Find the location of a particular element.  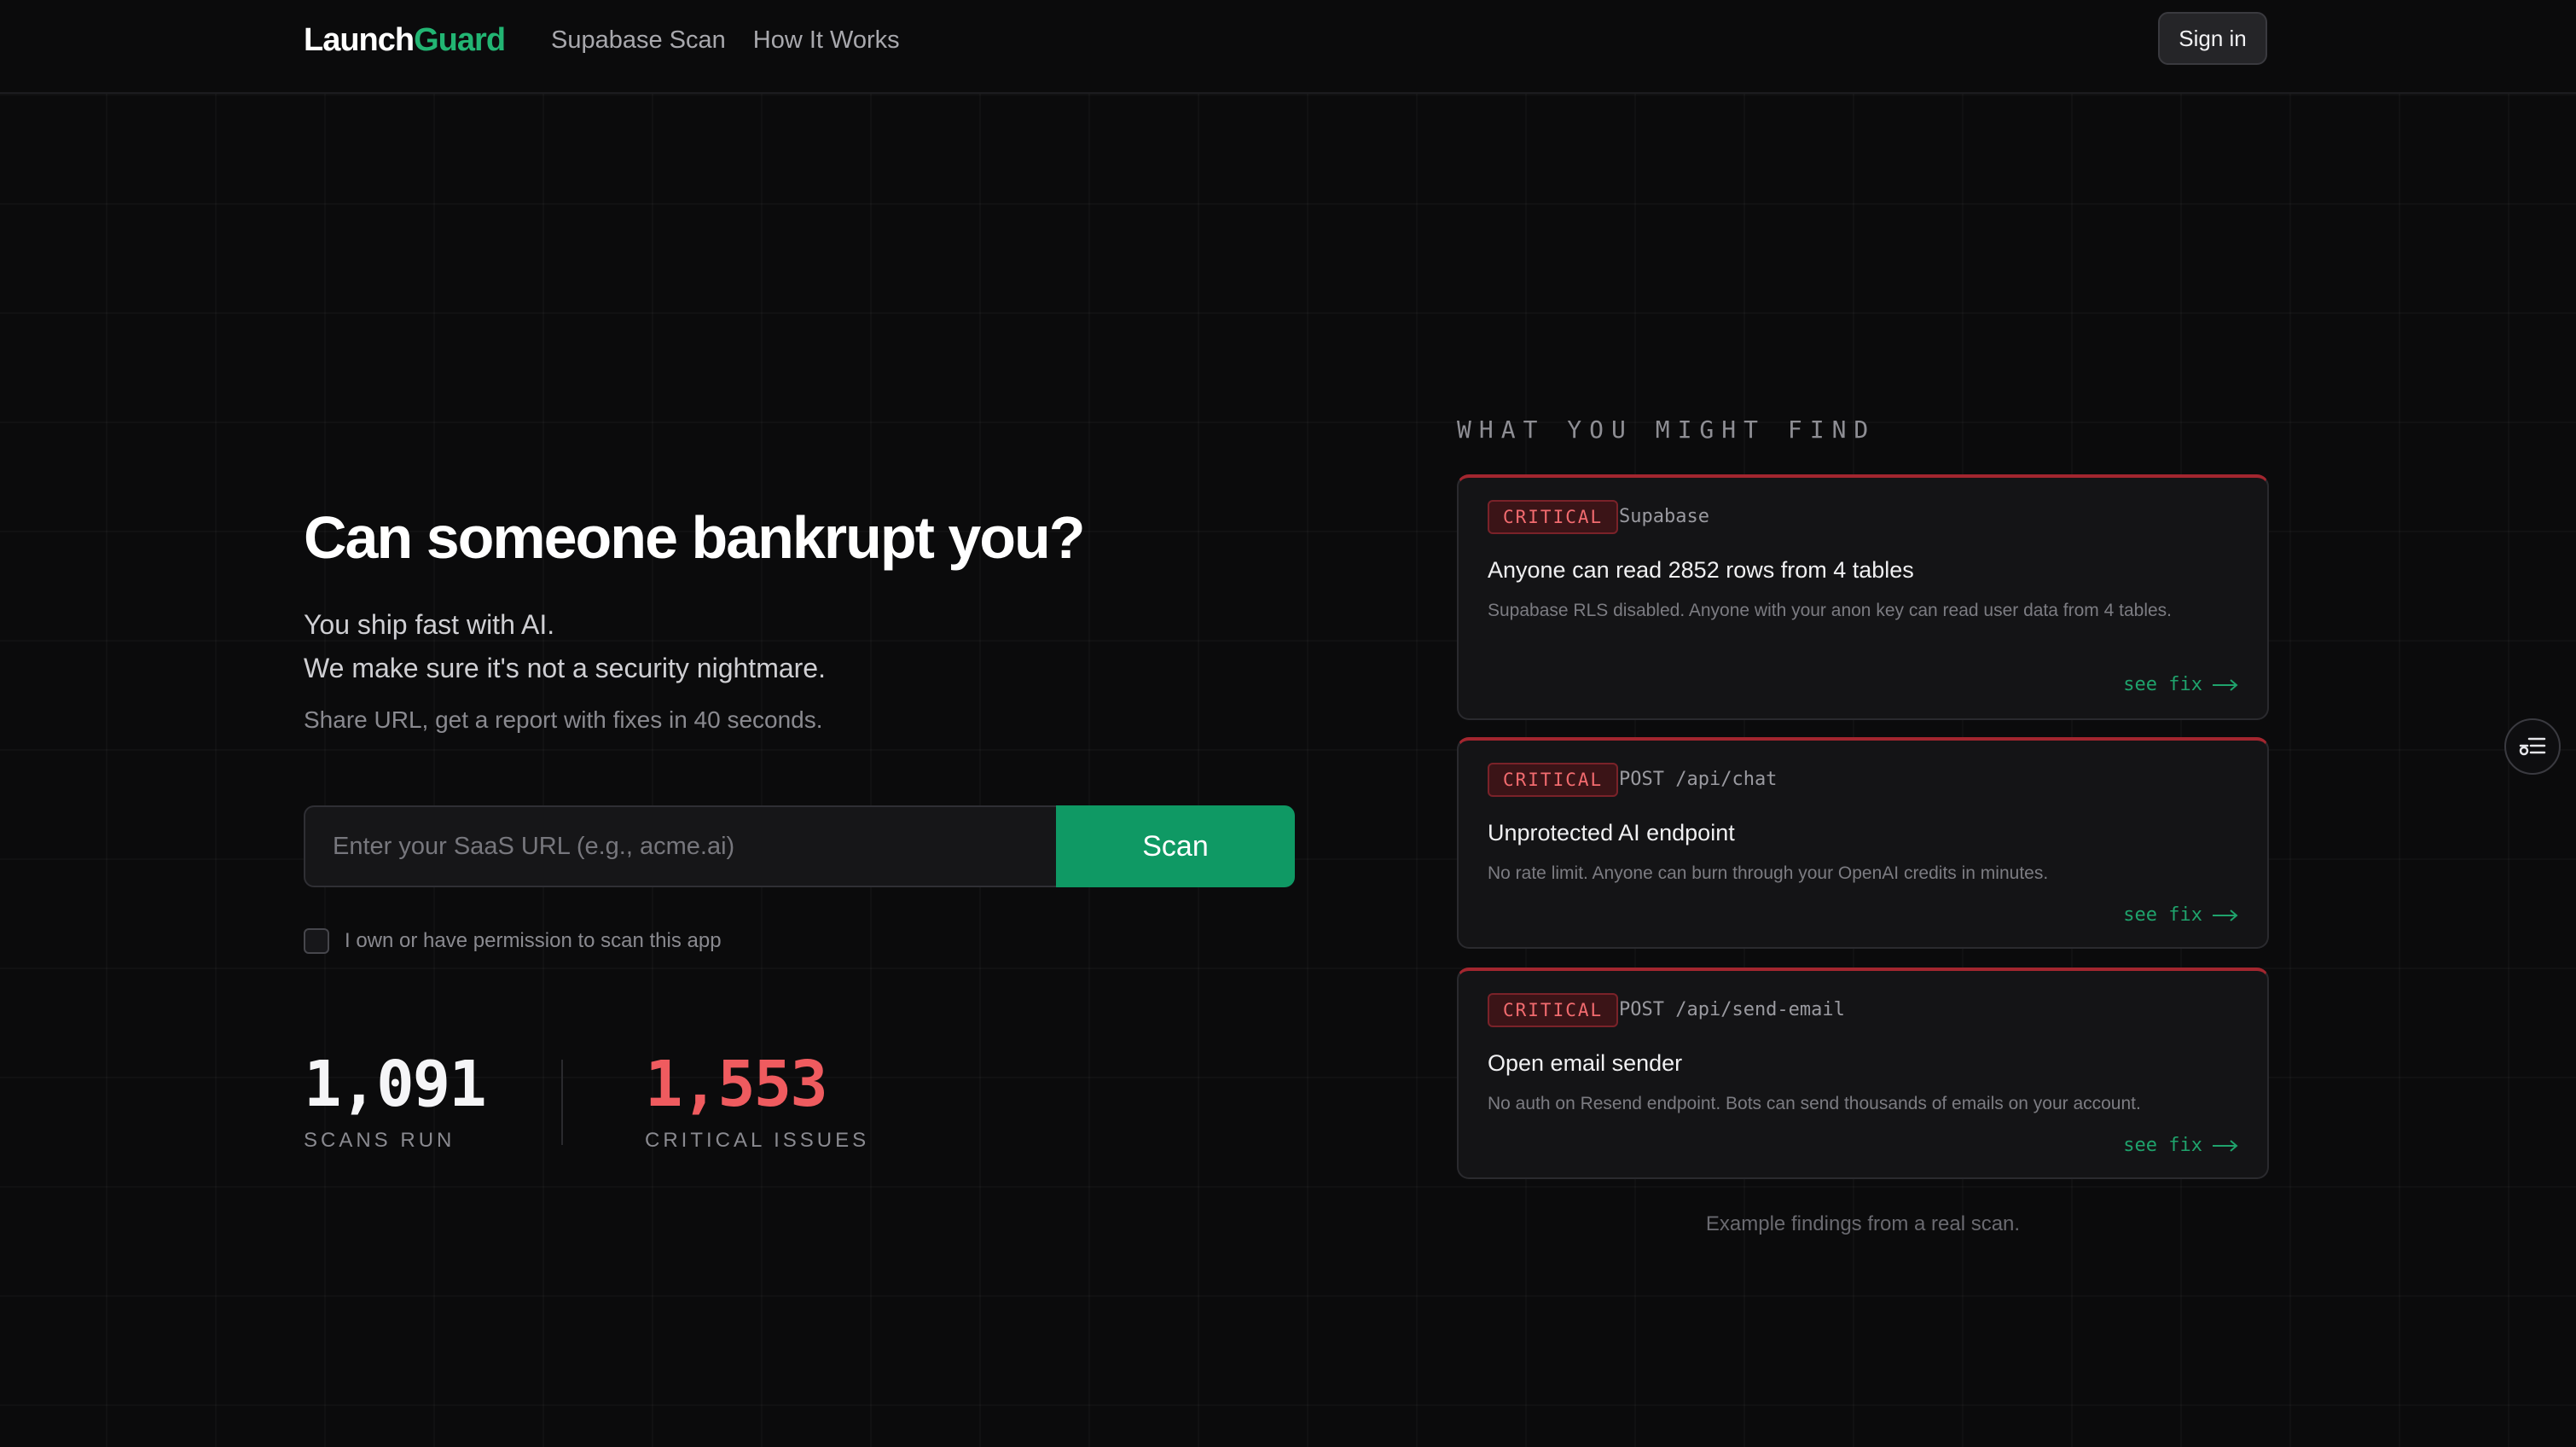

findings-caption: Example findings from a real scan. is located at coordinates (1863, 1223).